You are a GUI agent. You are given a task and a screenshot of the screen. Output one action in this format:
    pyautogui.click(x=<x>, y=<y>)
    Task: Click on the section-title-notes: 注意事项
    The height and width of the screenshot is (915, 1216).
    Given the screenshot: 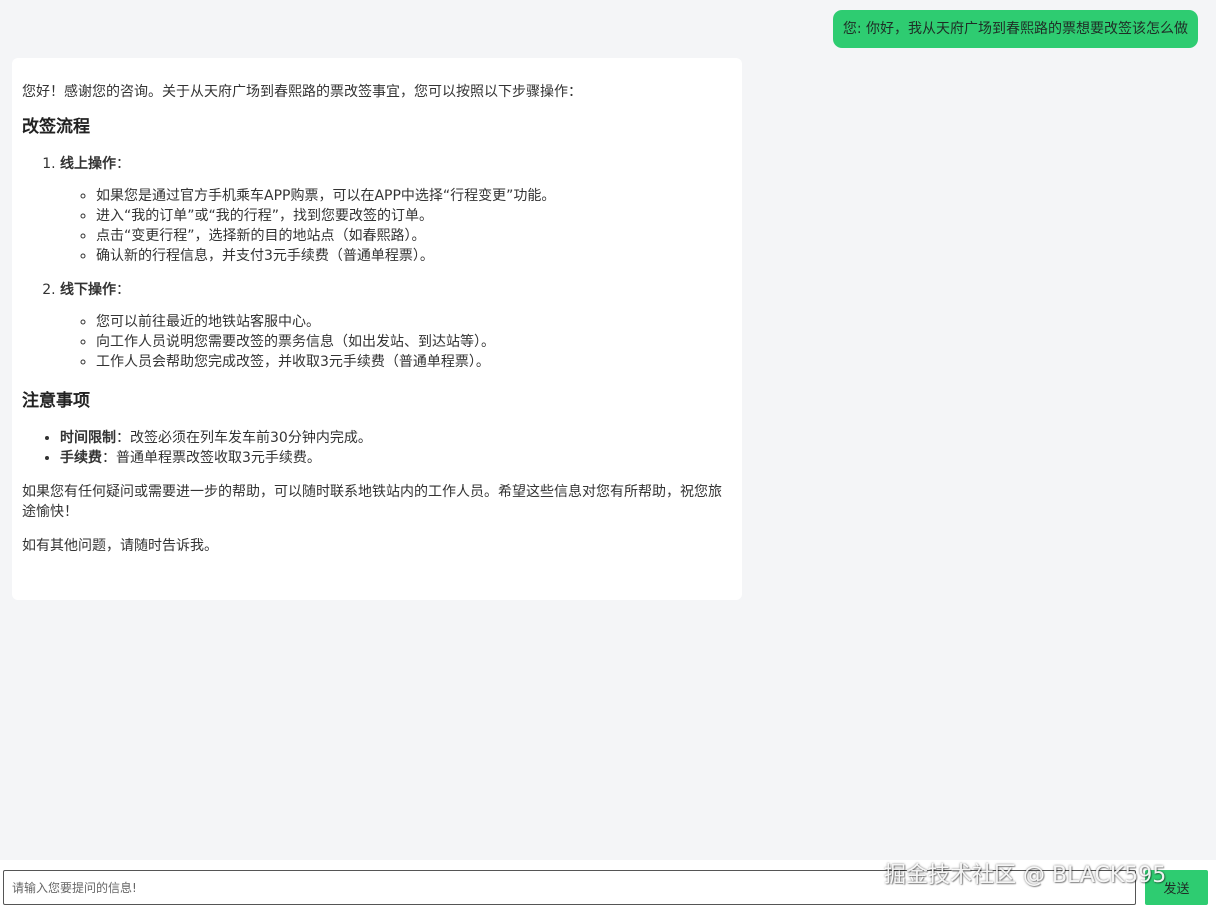 What is the action you would take?
    pyautogui.click(x=56, y=401)
    